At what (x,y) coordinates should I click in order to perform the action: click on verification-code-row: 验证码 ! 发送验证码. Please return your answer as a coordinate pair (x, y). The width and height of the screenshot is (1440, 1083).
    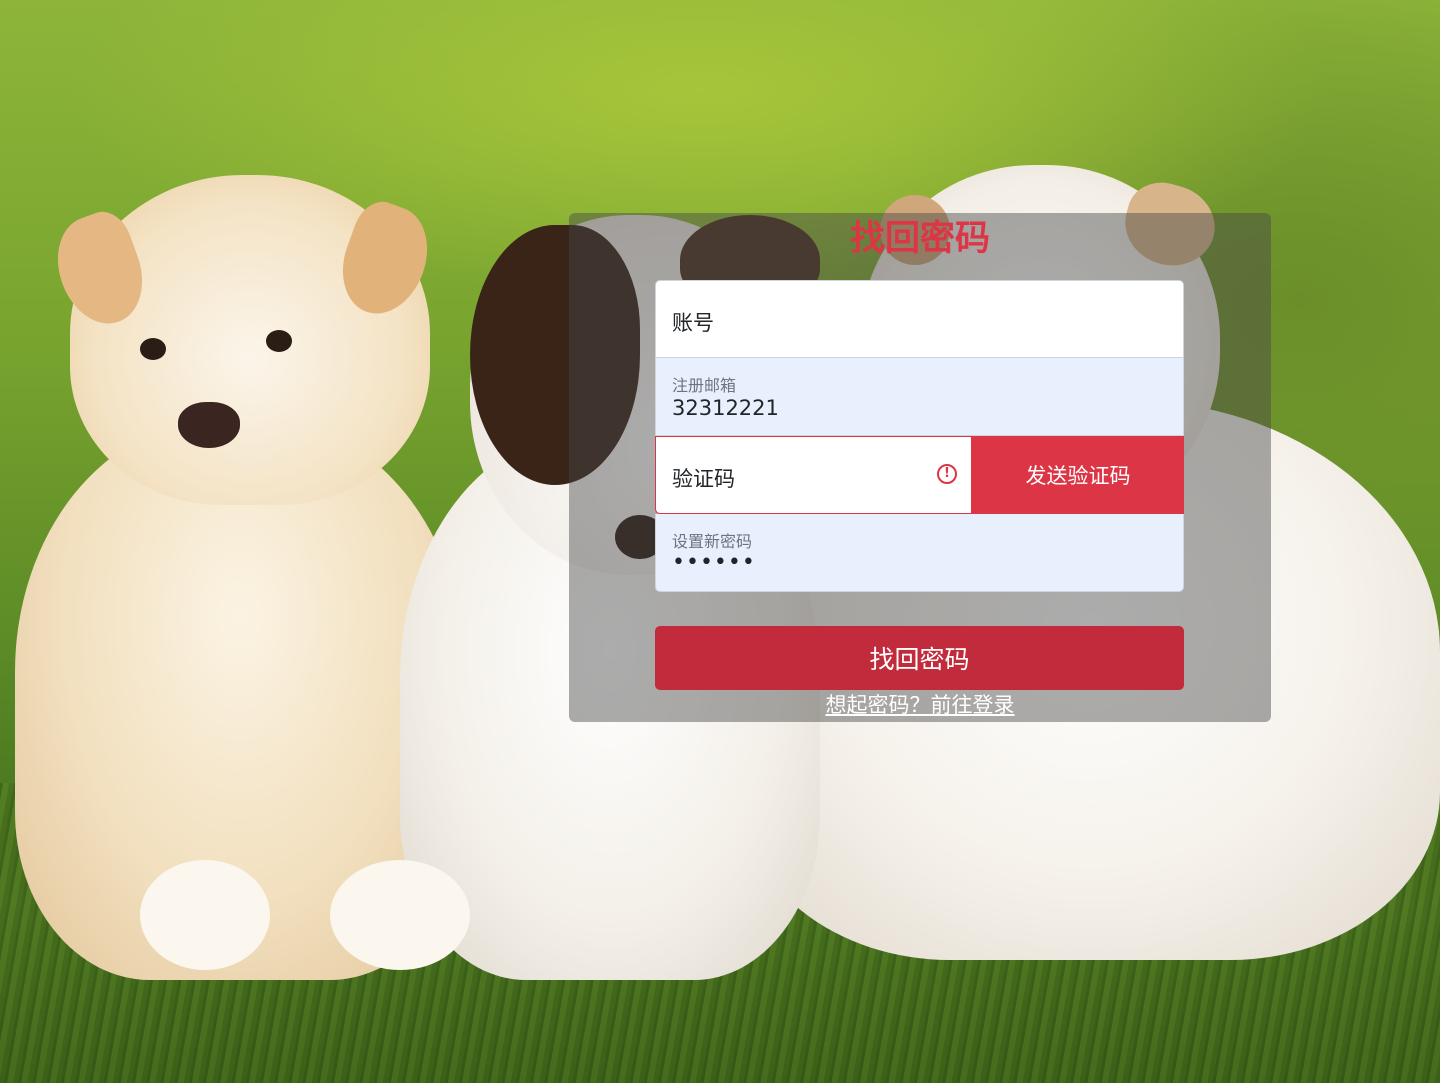
    Looking at the image, I should click on (919, 475).